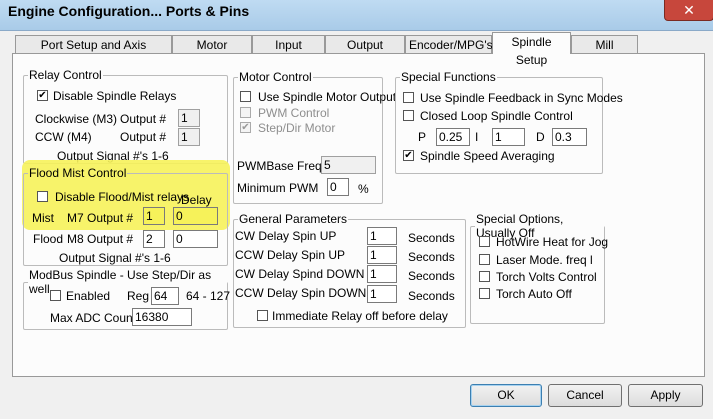 The height and width of the screenshot is (419, 713). Describe the element at coordinates (42, 95) in the screenshot. I see `disable-spindle-relays-checkbox: ✔` at that location.